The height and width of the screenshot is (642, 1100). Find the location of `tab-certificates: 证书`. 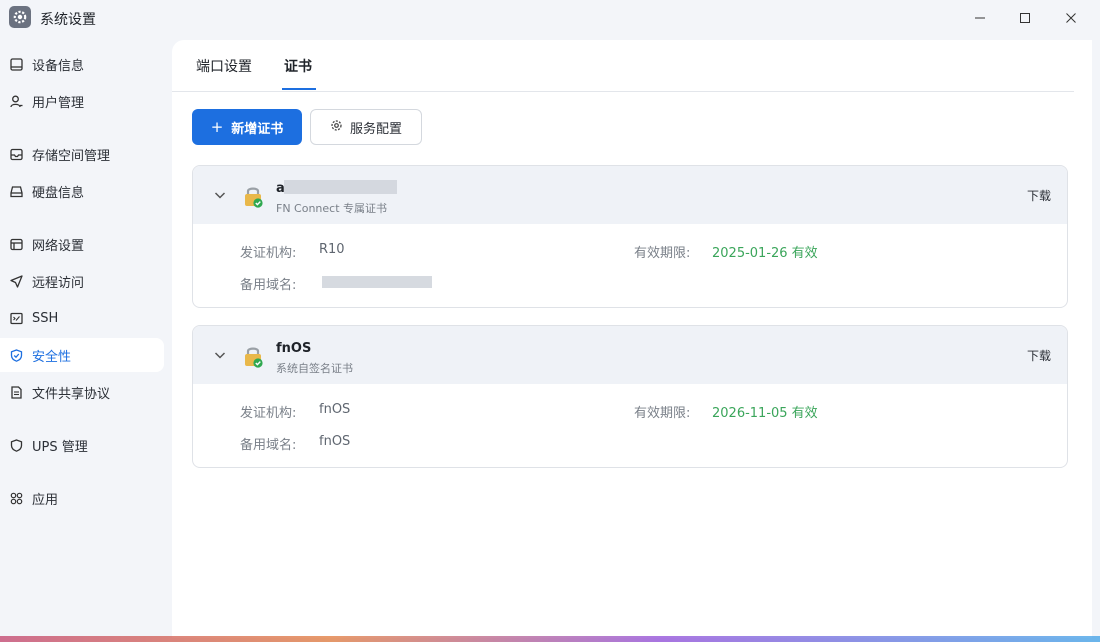

tab-certificates: 证书 is located at coordinates (298, 74).